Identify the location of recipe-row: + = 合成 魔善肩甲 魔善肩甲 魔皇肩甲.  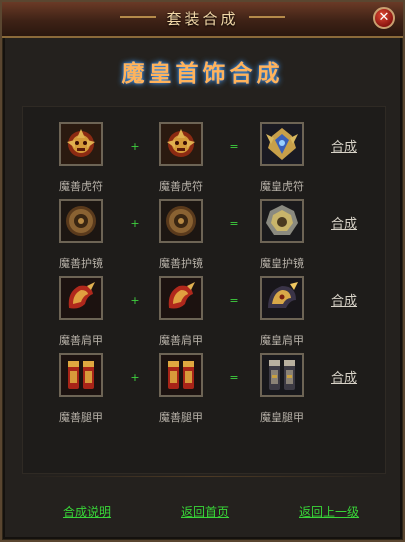
(203, 311).